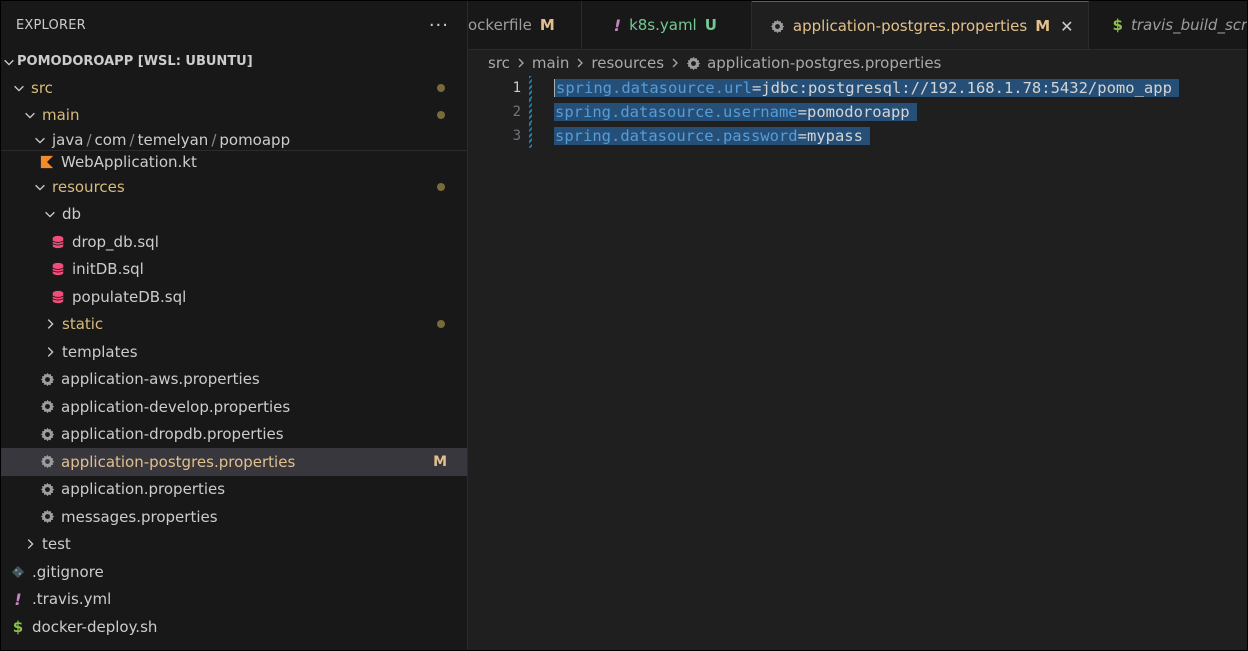 The image size is (1248, 651). What do you see at coordinates (234, 116) in the screenshot?
I see `tree-item-main: main` at bounding box center [234, 116].